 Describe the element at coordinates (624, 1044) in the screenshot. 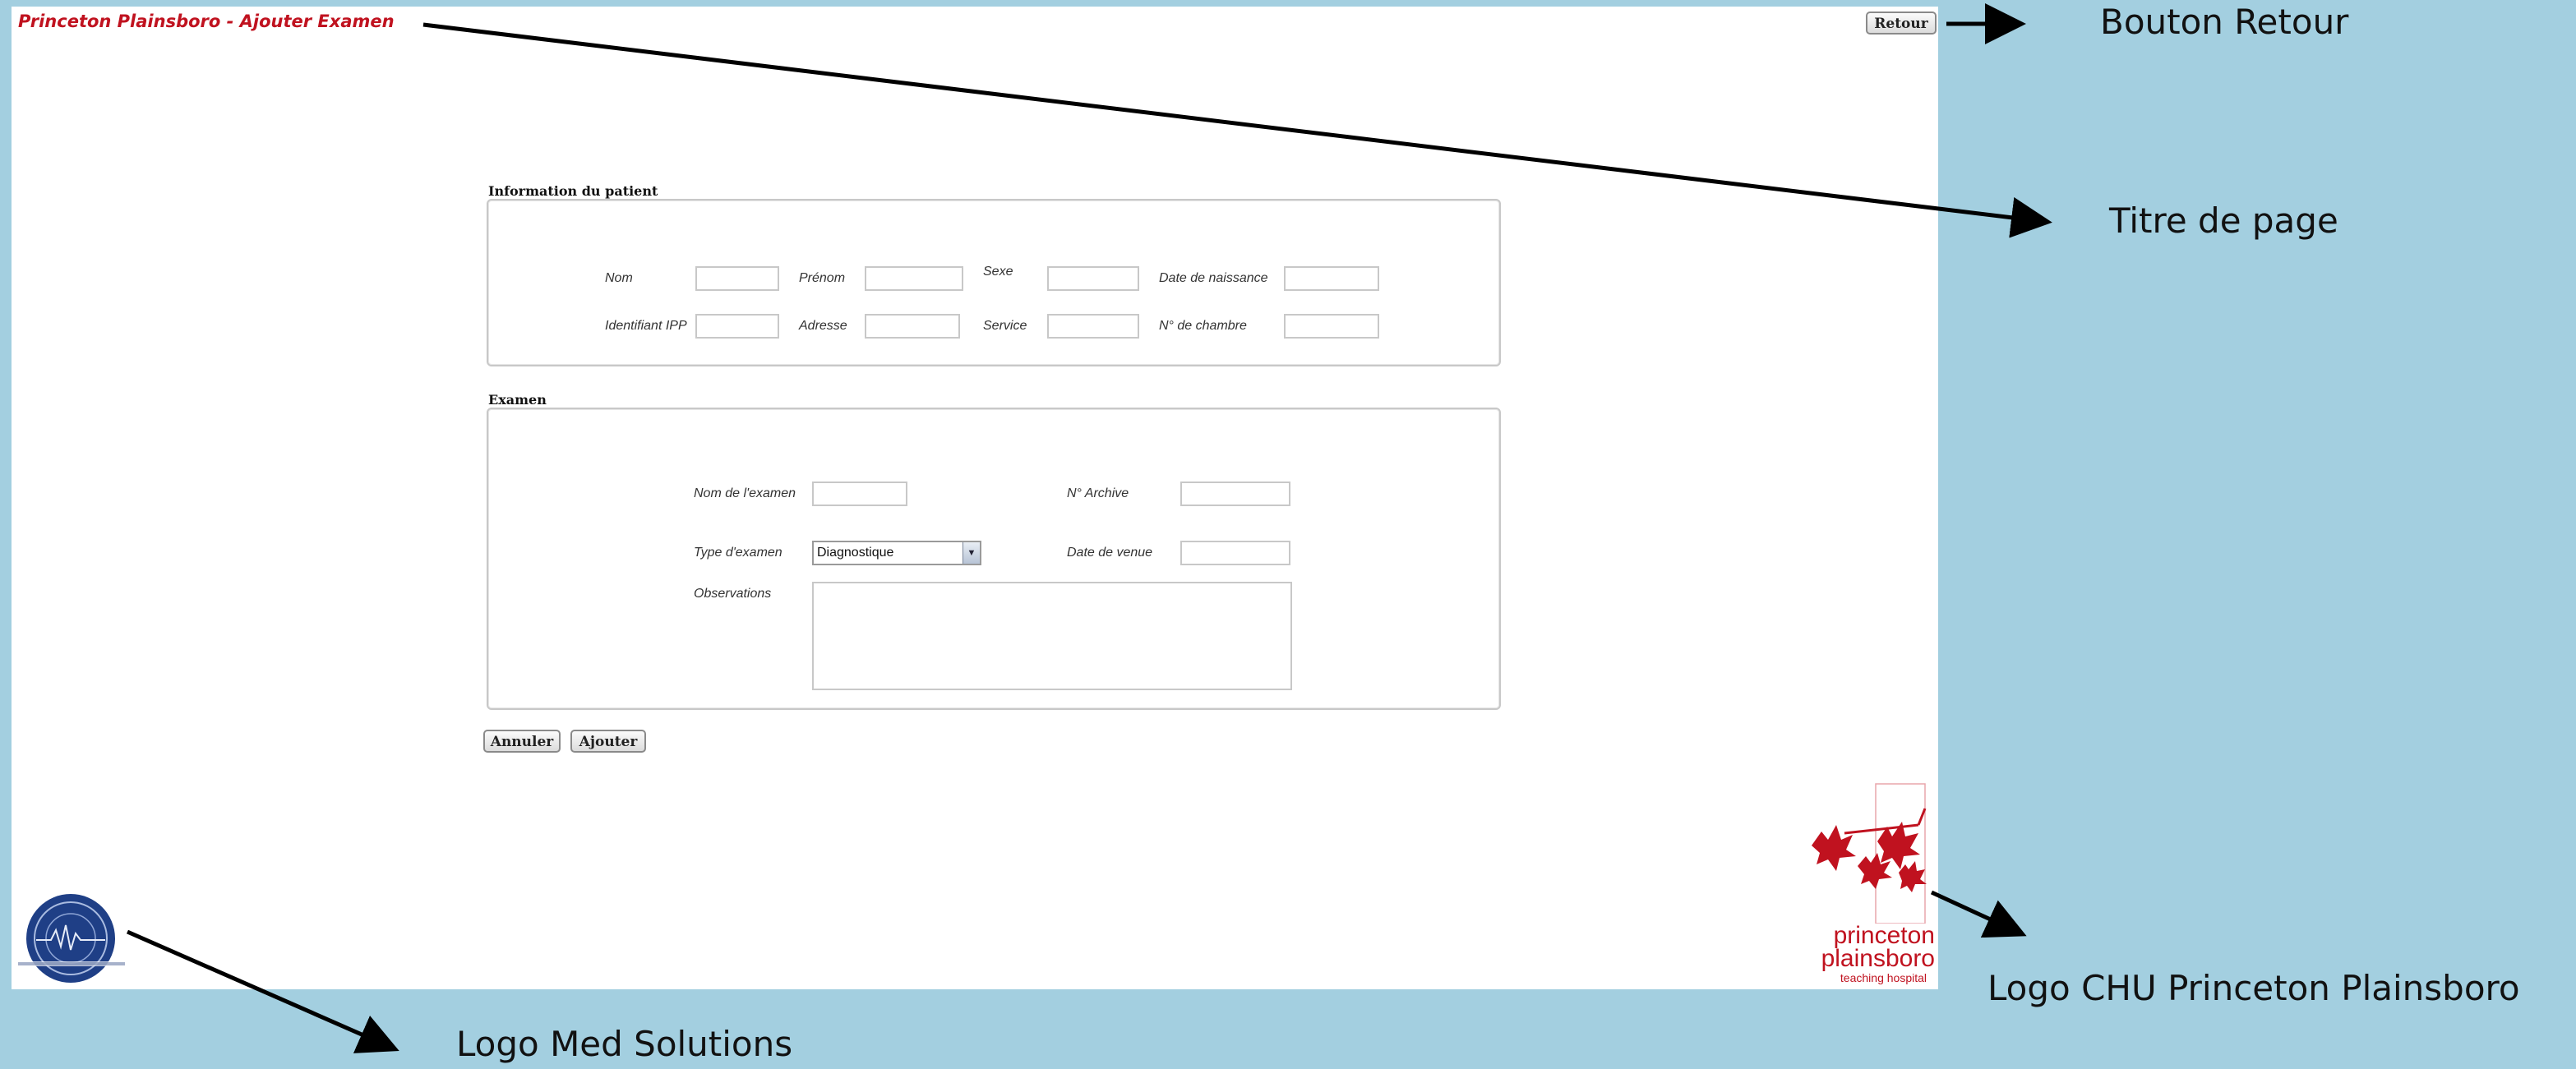

I see `annotation-medsolutions-logo: Logo Med Solutions` at that location.